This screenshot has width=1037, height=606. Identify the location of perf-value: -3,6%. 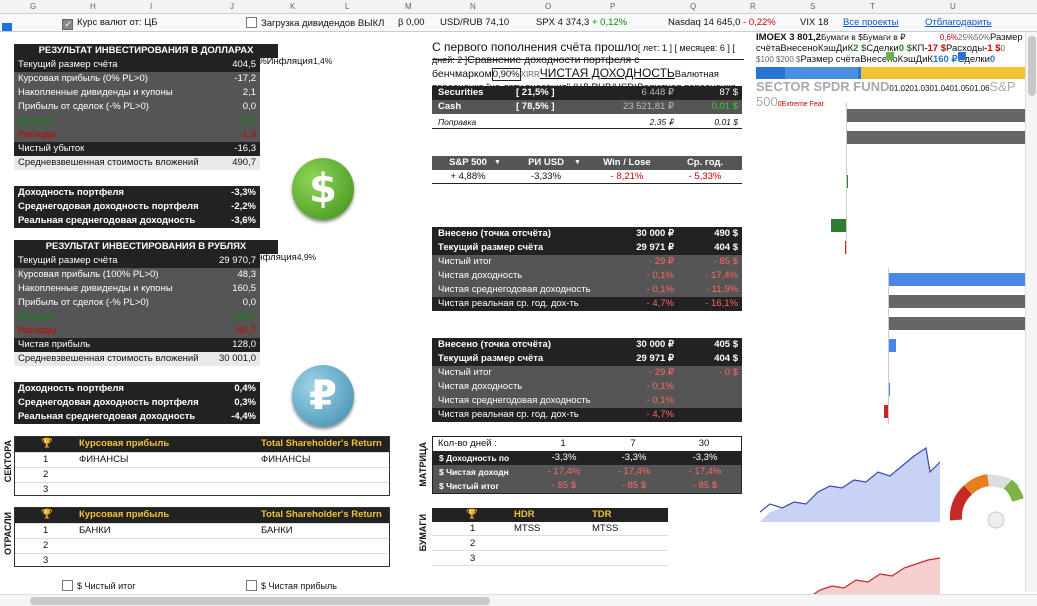
(243, 220).